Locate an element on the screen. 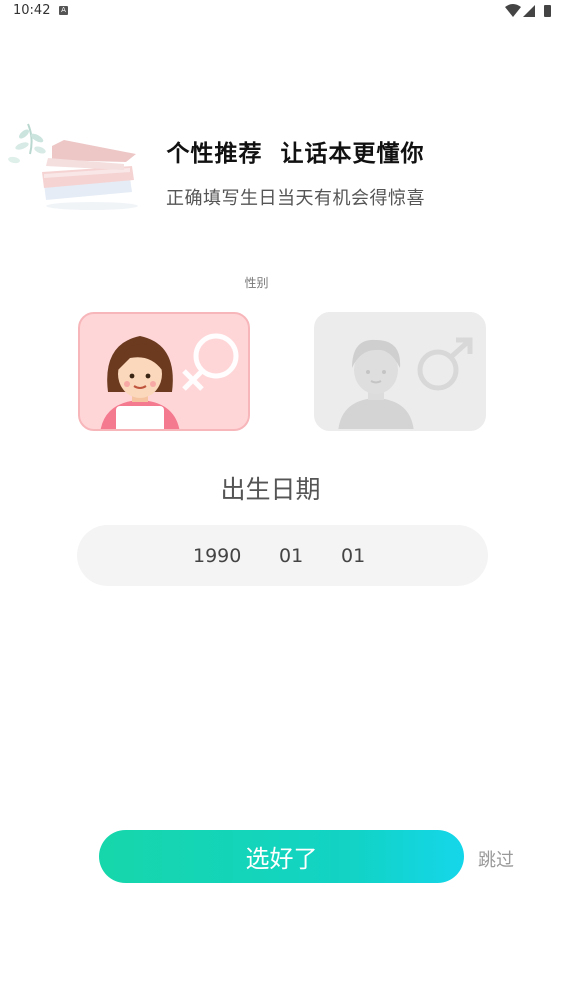 The width and height of the screenshot is (565, 1004). wifi-icon is located at coordinates (513, 10).